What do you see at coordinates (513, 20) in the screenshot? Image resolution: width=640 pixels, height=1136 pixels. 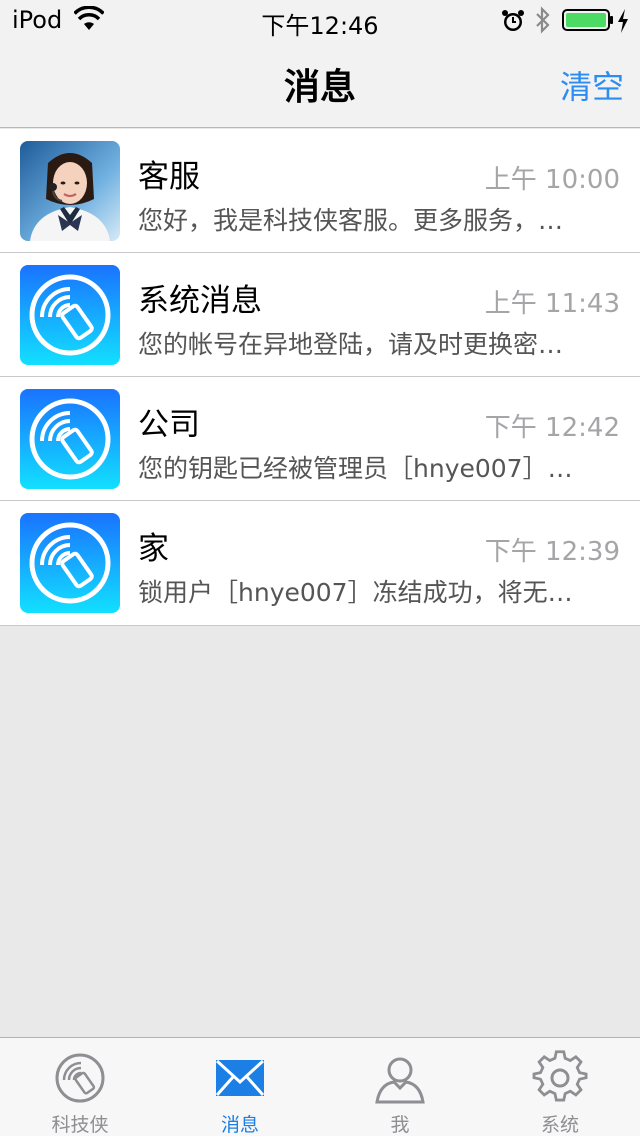 I see `alarm-clock-icon` at bounding box center [513, 20].